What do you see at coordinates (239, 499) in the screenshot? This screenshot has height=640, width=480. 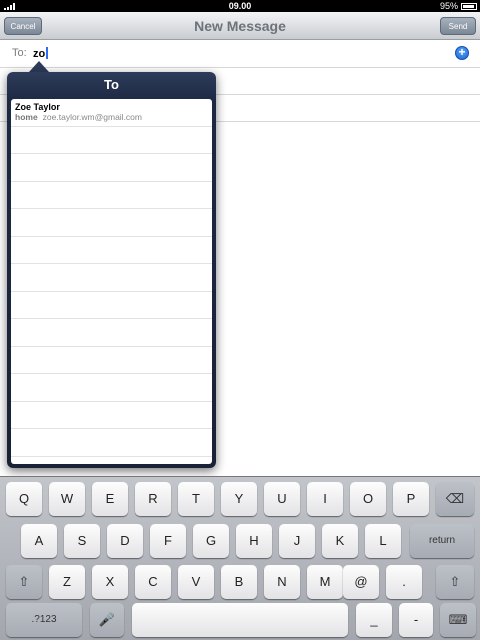 I see `key-y: Y` at bounding box center [239, 499].